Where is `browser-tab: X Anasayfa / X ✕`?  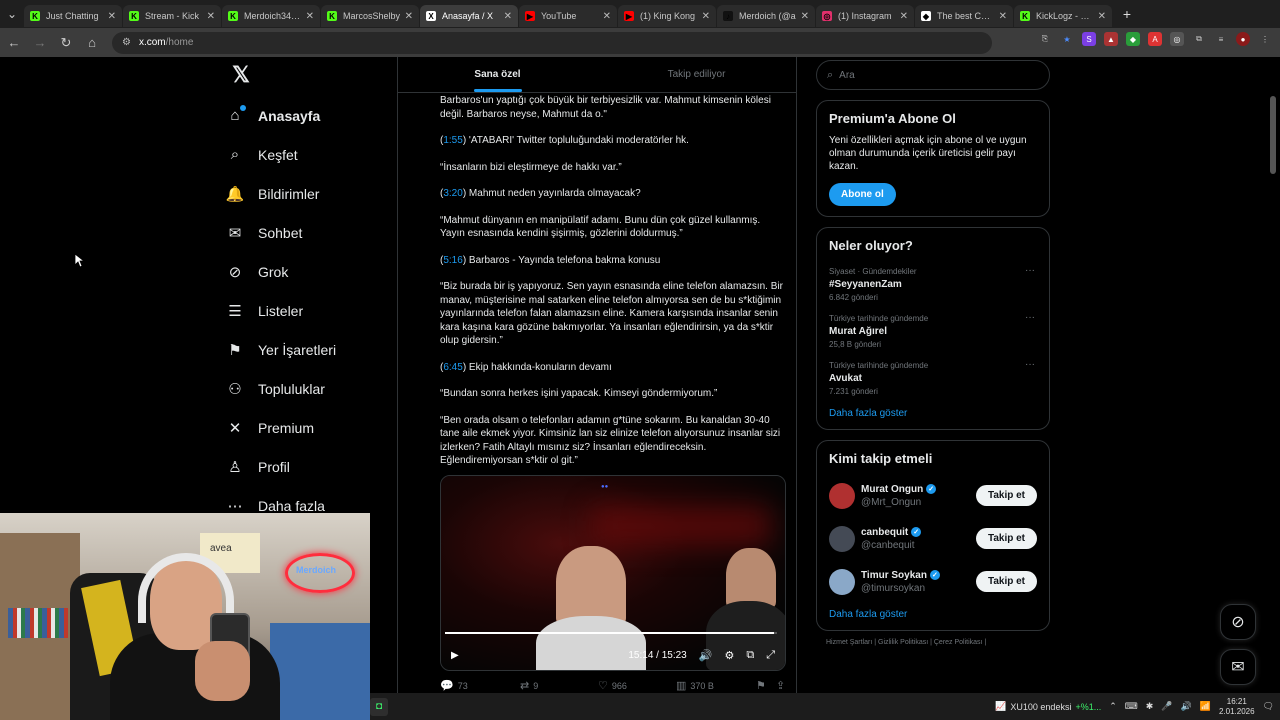 browser-tab: X Anasayfa / X ✕ is located at coordinates (469, 16).